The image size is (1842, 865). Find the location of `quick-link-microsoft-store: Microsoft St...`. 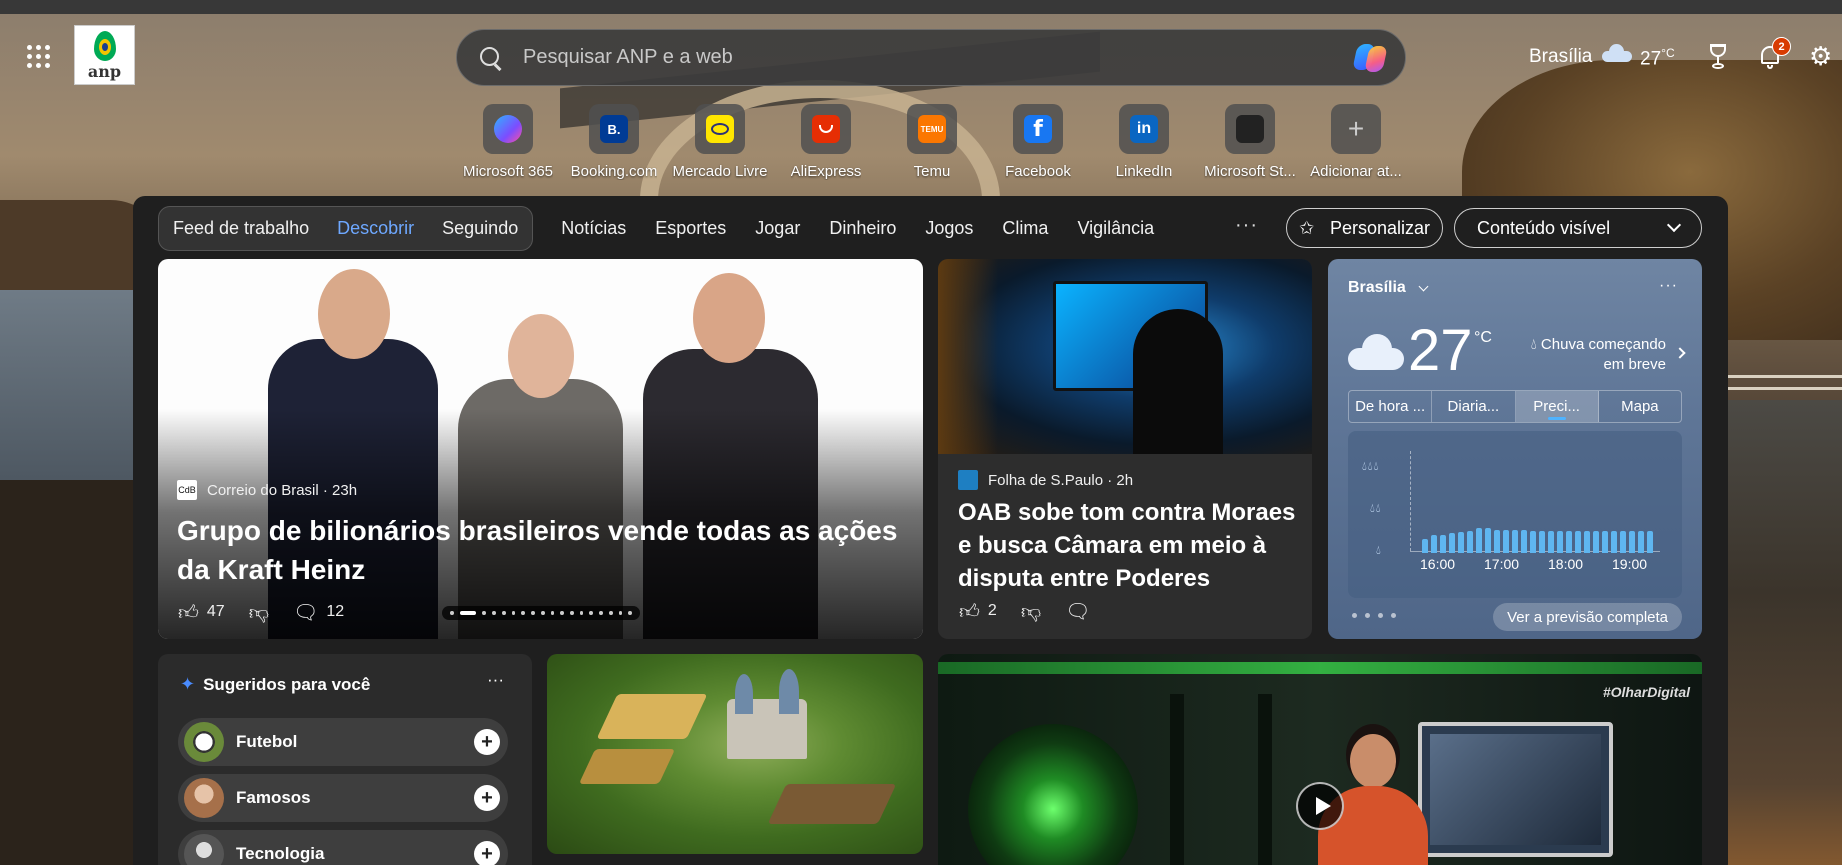

quick-link-microsoft-store: Microsoft St... is located at coordinates (1250, 142).